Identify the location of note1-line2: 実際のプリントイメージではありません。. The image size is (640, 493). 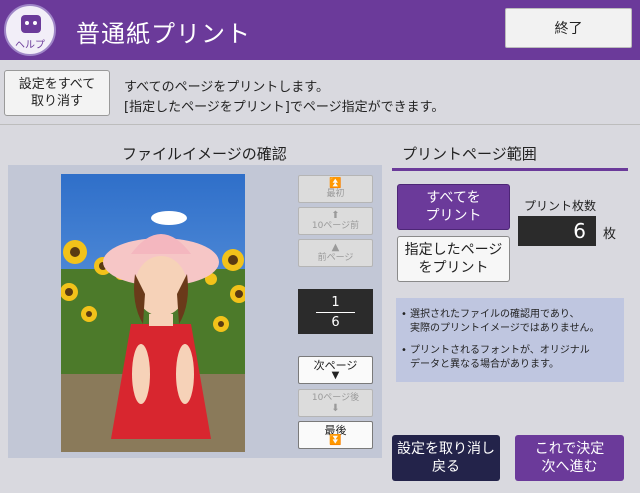
(505, 328).